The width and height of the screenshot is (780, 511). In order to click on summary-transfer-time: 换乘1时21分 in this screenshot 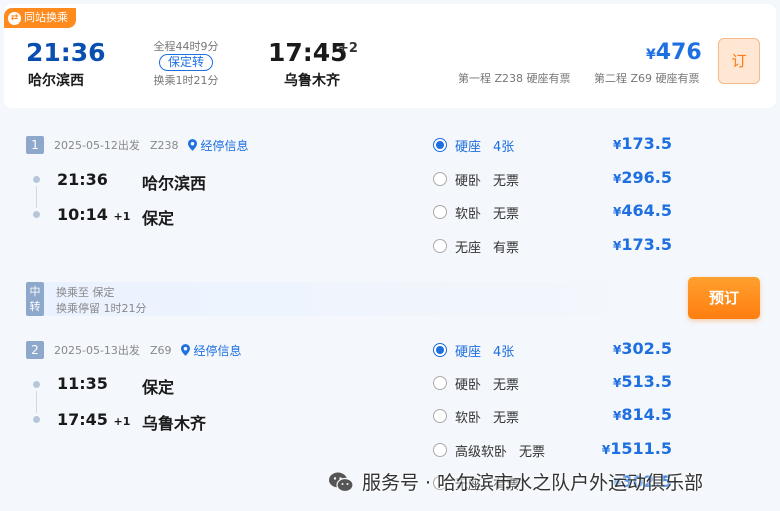, I will do `click(186, 80)`.